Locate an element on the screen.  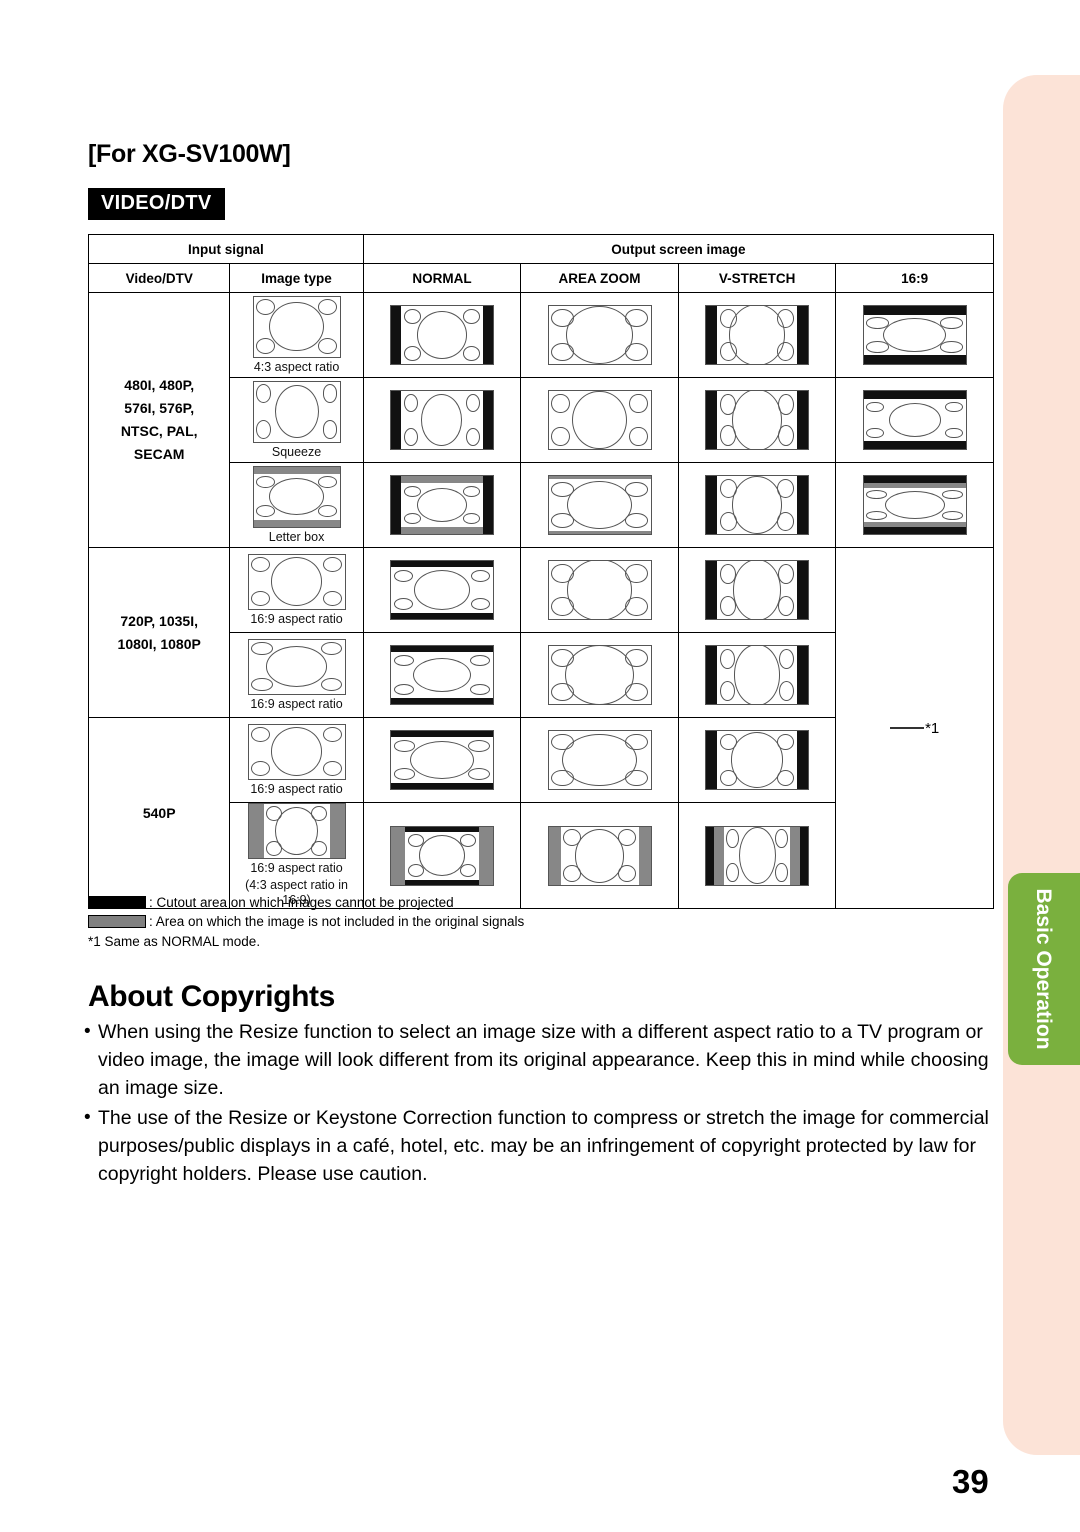
image-type-cell: Letter box is located at coordinates (296, 505).